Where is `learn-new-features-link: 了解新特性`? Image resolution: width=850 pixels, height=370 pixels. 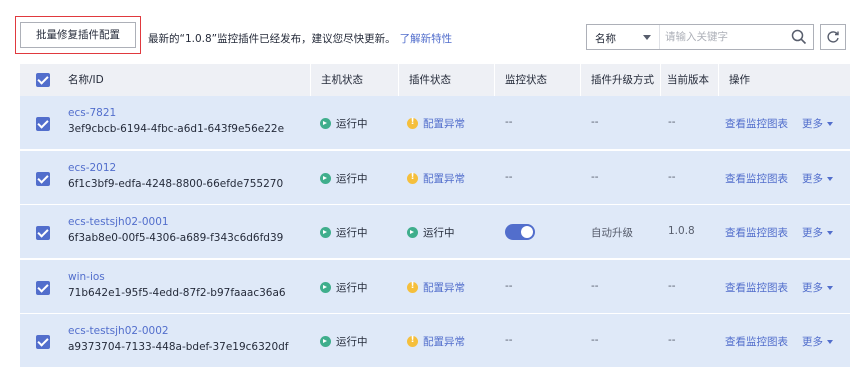
learn-new-features-link: 了解新特性 is located at coordinates (426, 39).